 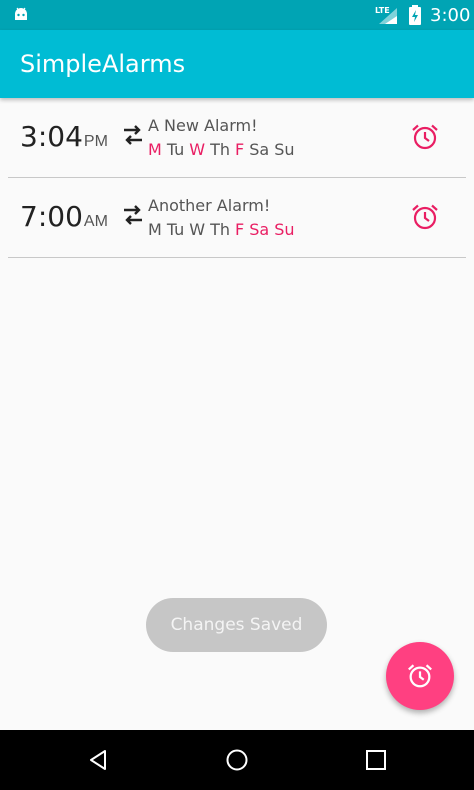 I want to click on back-icon, so click(x=98, y=760).